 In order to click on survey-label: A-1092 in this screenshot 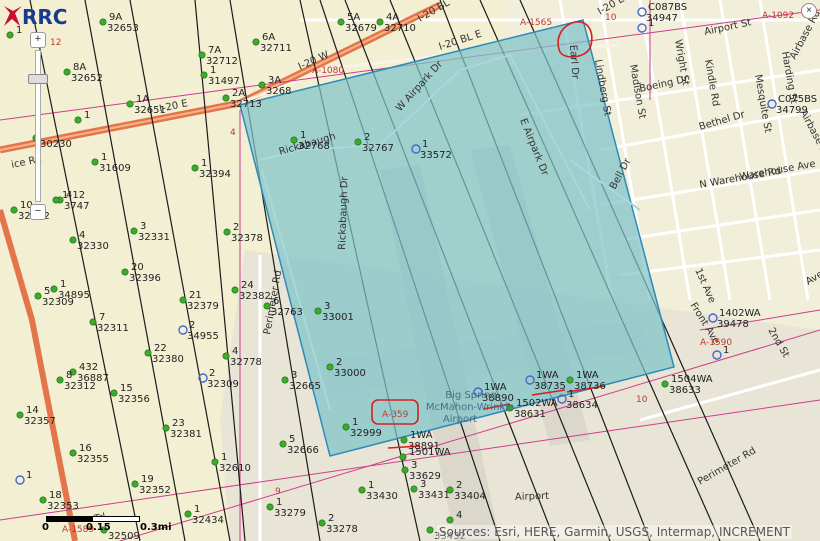, I will do `click(778, 16)`.